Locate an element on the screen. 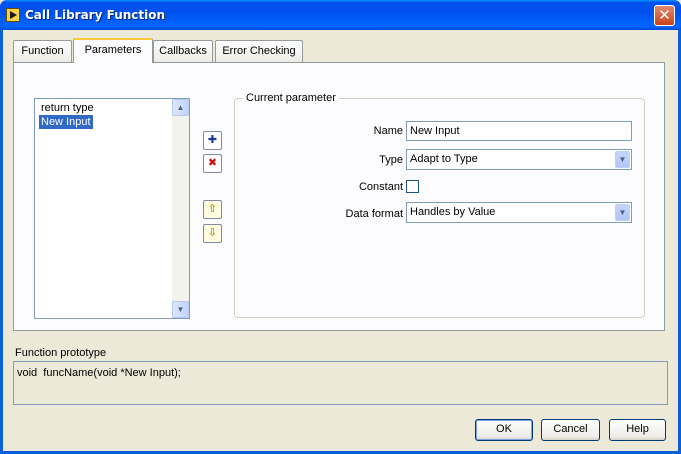 Image resolution: width=681 pixels, height=454 pixels. help-button: Help is located at coordinates (637, 430).